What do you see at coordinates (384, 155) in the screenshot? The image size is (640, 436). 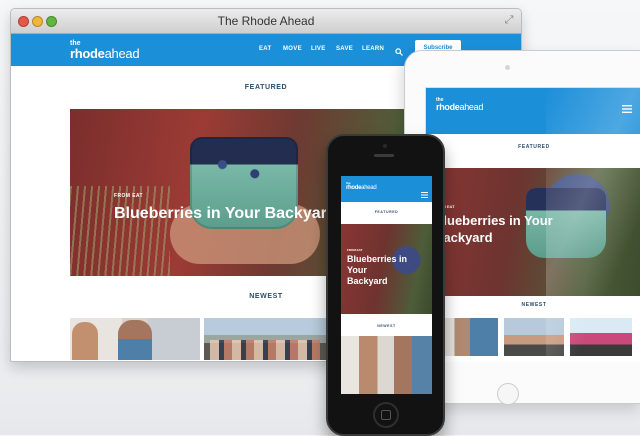 I see `phone-speaker` at bounding box center [384, 155].